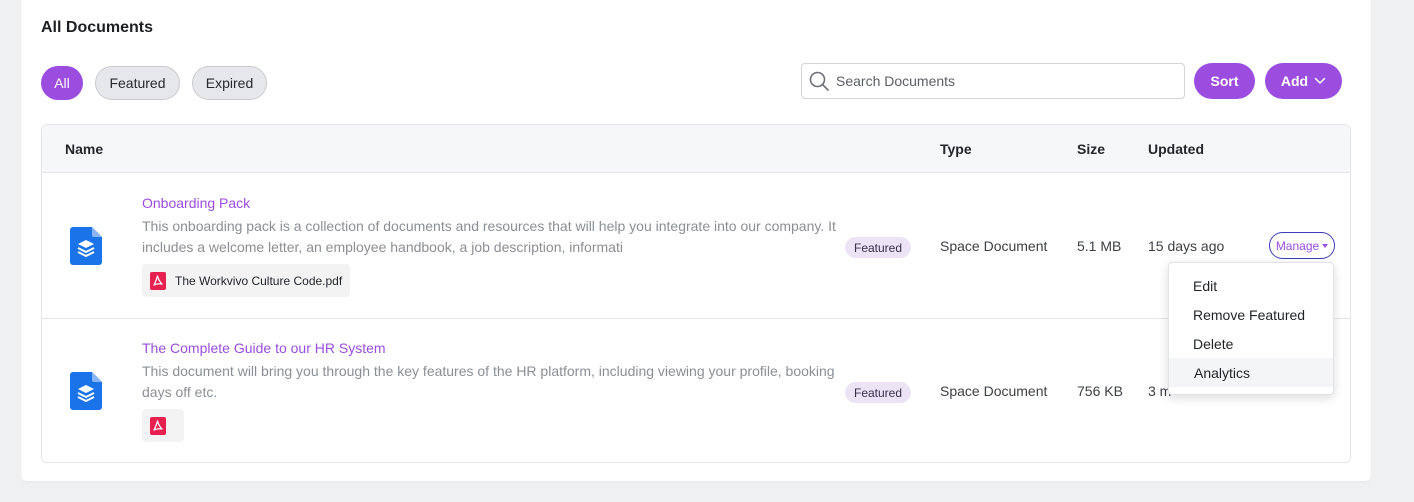 The height and width of the screenshot is (502, 1414). I want to click on page-title: All Documents, so click(97, 27).